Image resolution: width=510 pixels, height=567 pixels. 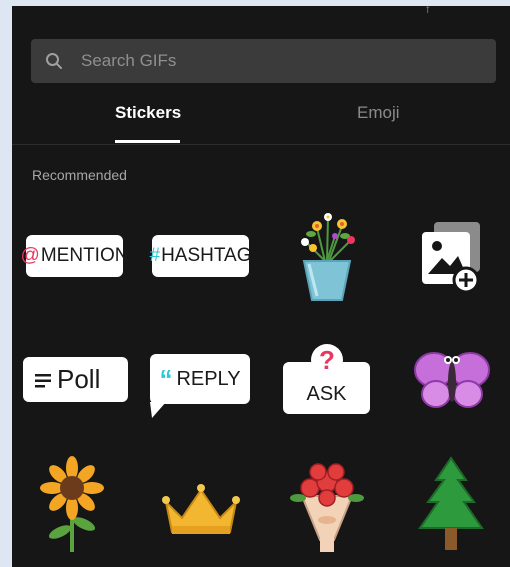 I want to click on top-edge-glyph: ᶠ, so click(x=428, y=13).